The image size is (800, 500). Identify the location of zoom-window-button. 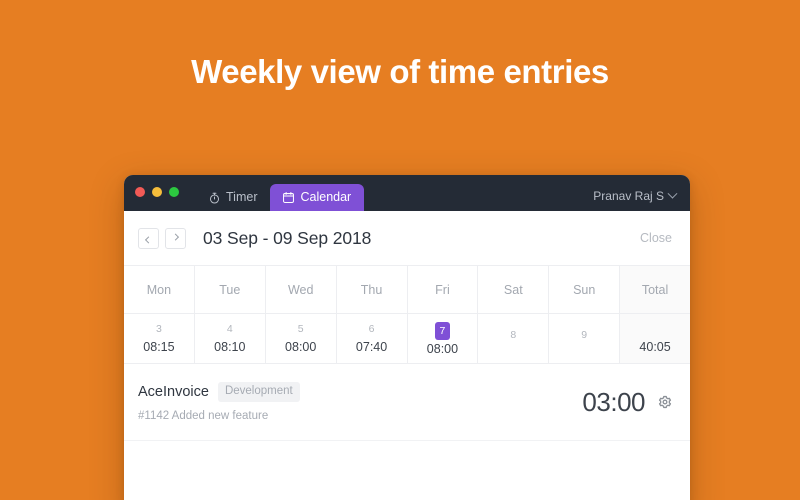
(174, 192).